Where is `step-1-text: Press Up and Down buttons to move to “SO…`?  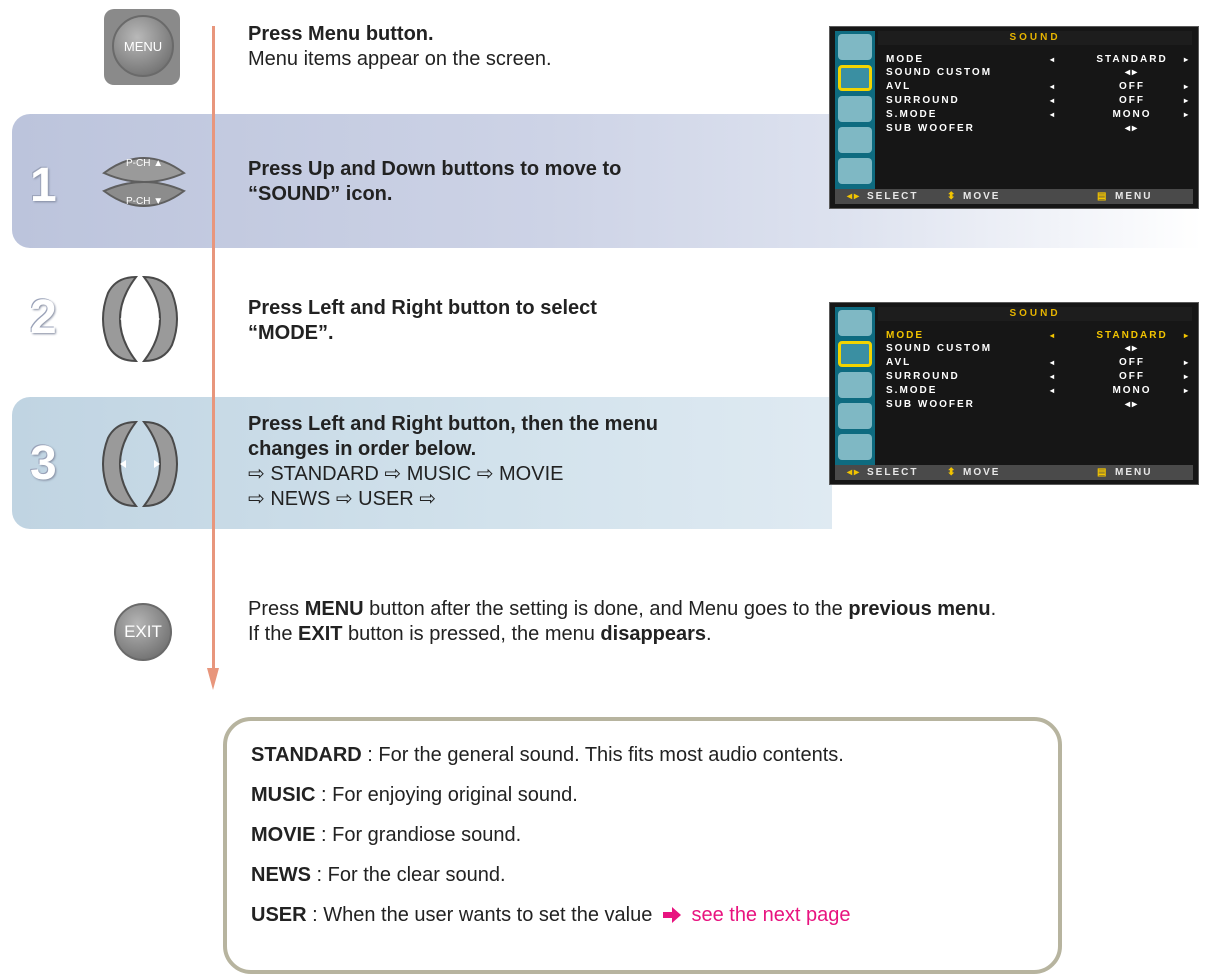
step-1-text: Press Up and Down buttons to move to “SO… is located at coordinates (434, 182).